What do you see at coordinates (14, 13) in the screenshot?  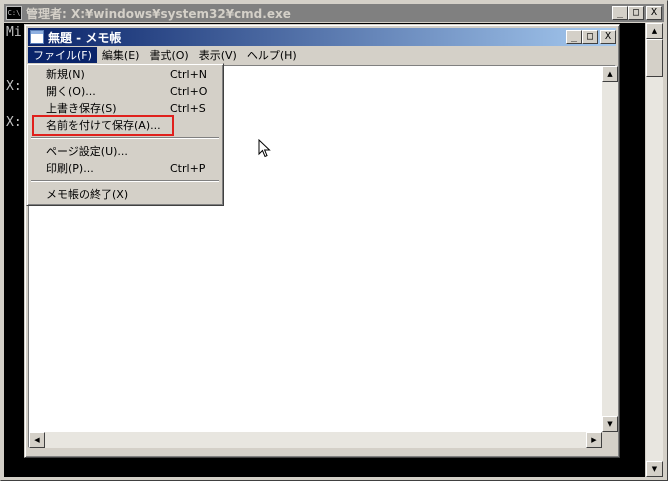 I see `console-app-icon: C:\` at bounding box center [14, 13].